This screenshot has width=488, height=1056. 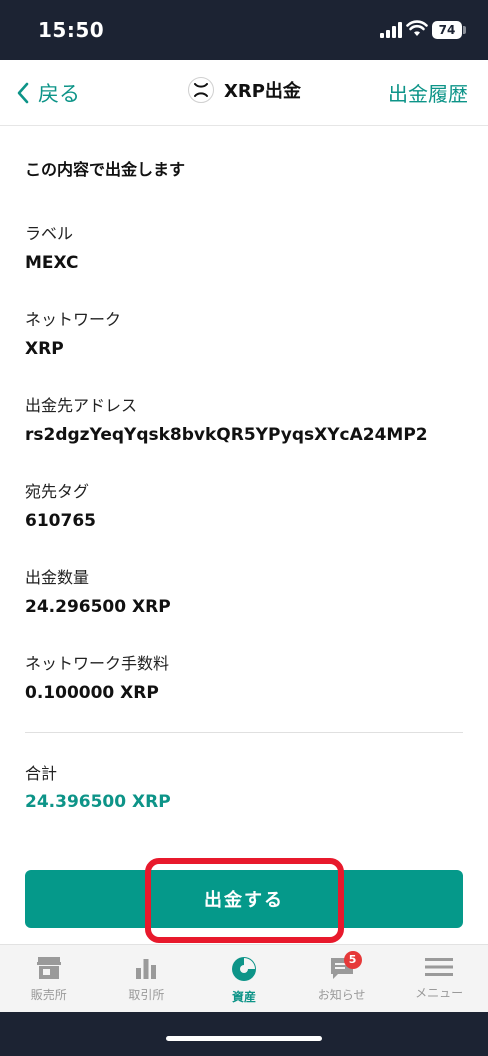 I want to click on page-title-wrap: XRP出金, so click(x=244, y=90).